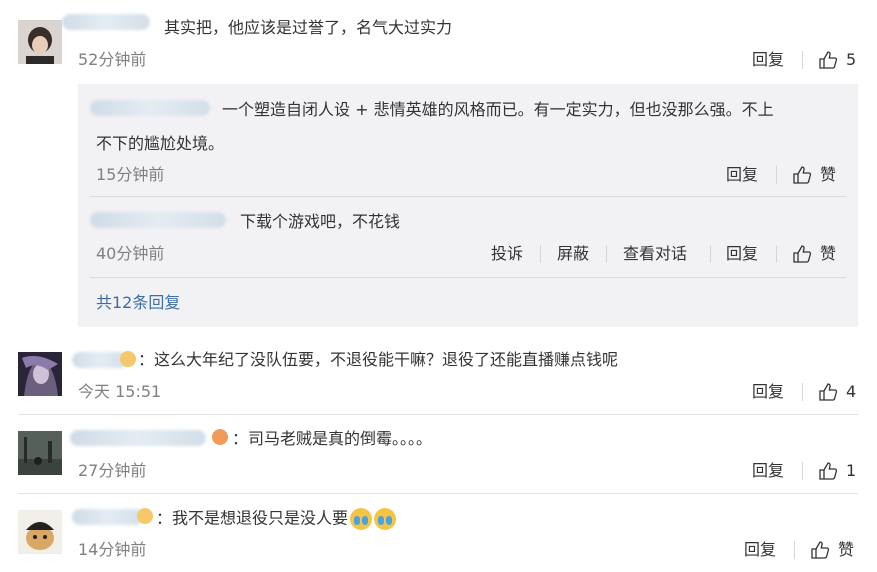  I want to click on comment-time: 52分钟前, so click(112, 59).